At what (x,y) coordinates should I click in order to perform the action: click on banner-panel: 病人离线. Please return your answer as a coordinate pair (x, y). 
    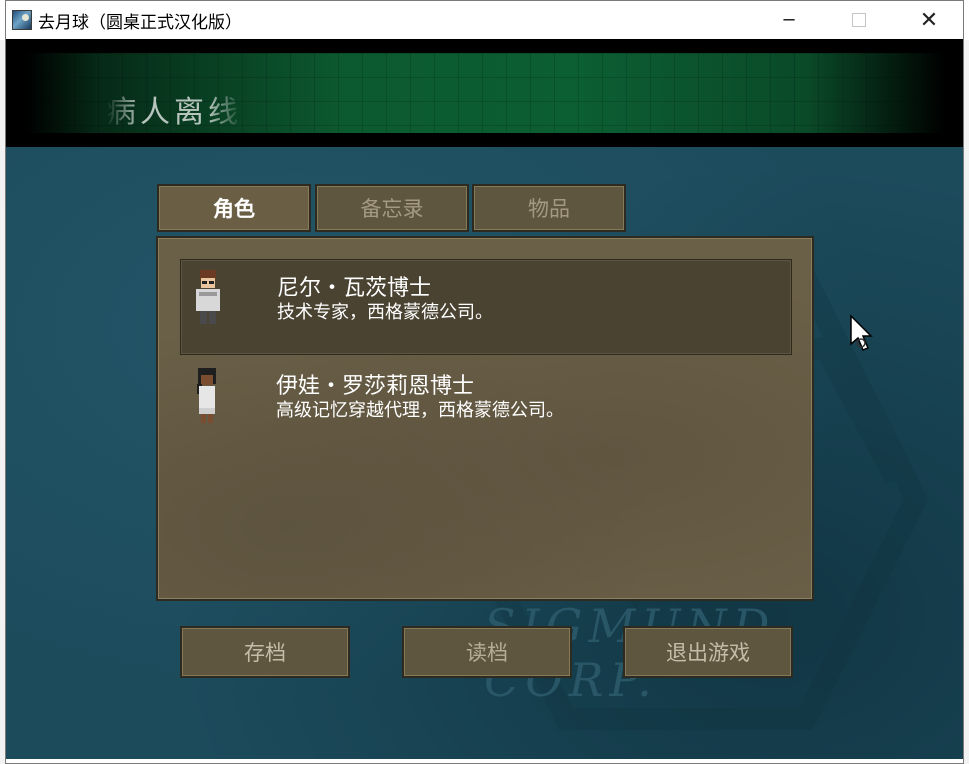
    Looking at the image, I should click on (486, 93).